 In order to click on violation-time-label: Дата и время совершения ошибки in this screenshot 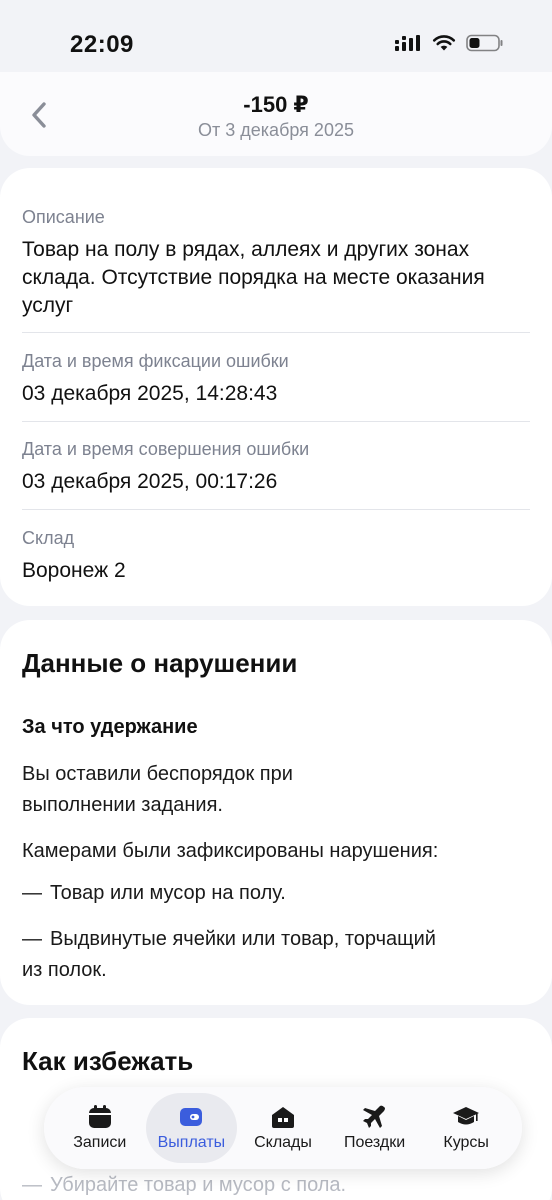, I will do `click(166, 449)`.